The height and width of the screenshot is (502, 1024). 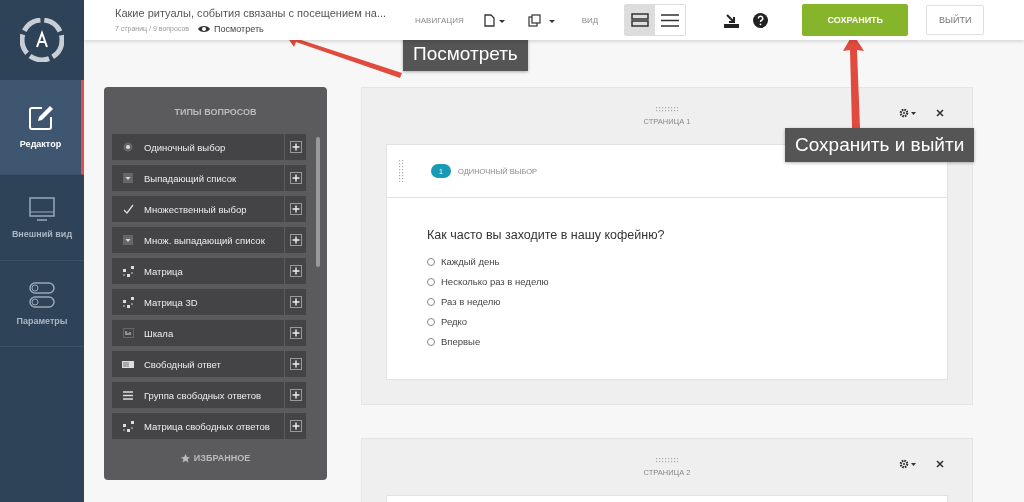 I want to click on scale-icon, so click(x=128, y=333).